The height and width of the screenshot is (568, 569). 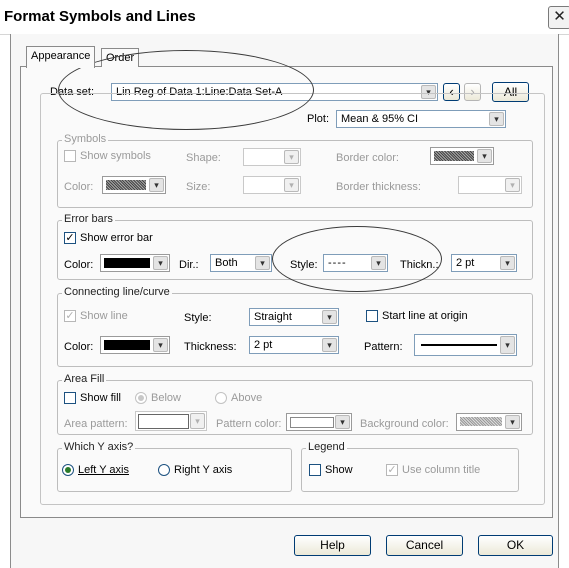 I want to click on annotation-ellipse-dataset, so click(x=186, y=90).